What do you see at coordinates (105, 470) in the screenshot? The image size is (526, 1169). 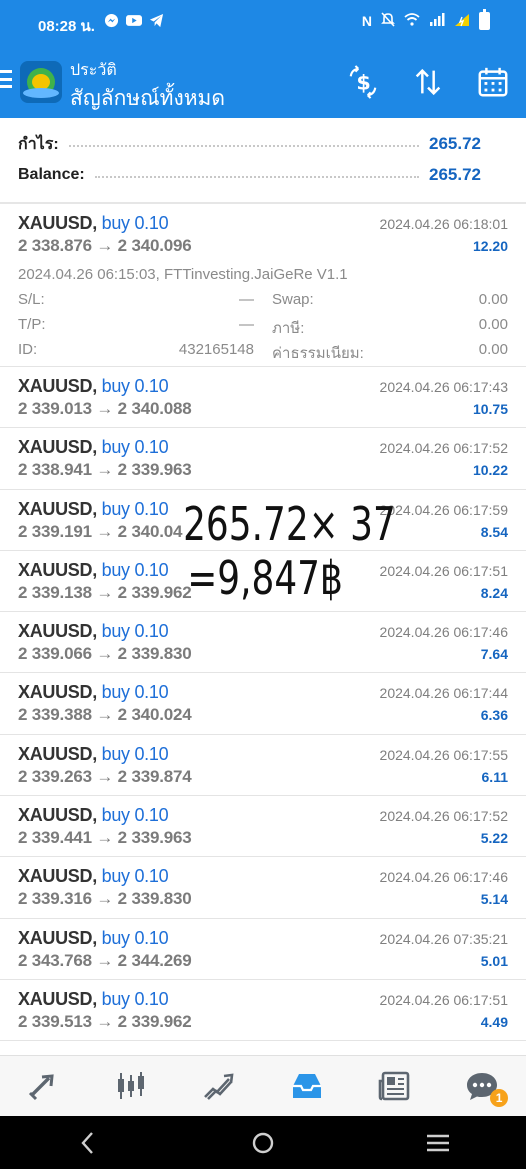 I see `trade-prices: 2 338.941 → 2 339.963` at bounding box center [105, 470].